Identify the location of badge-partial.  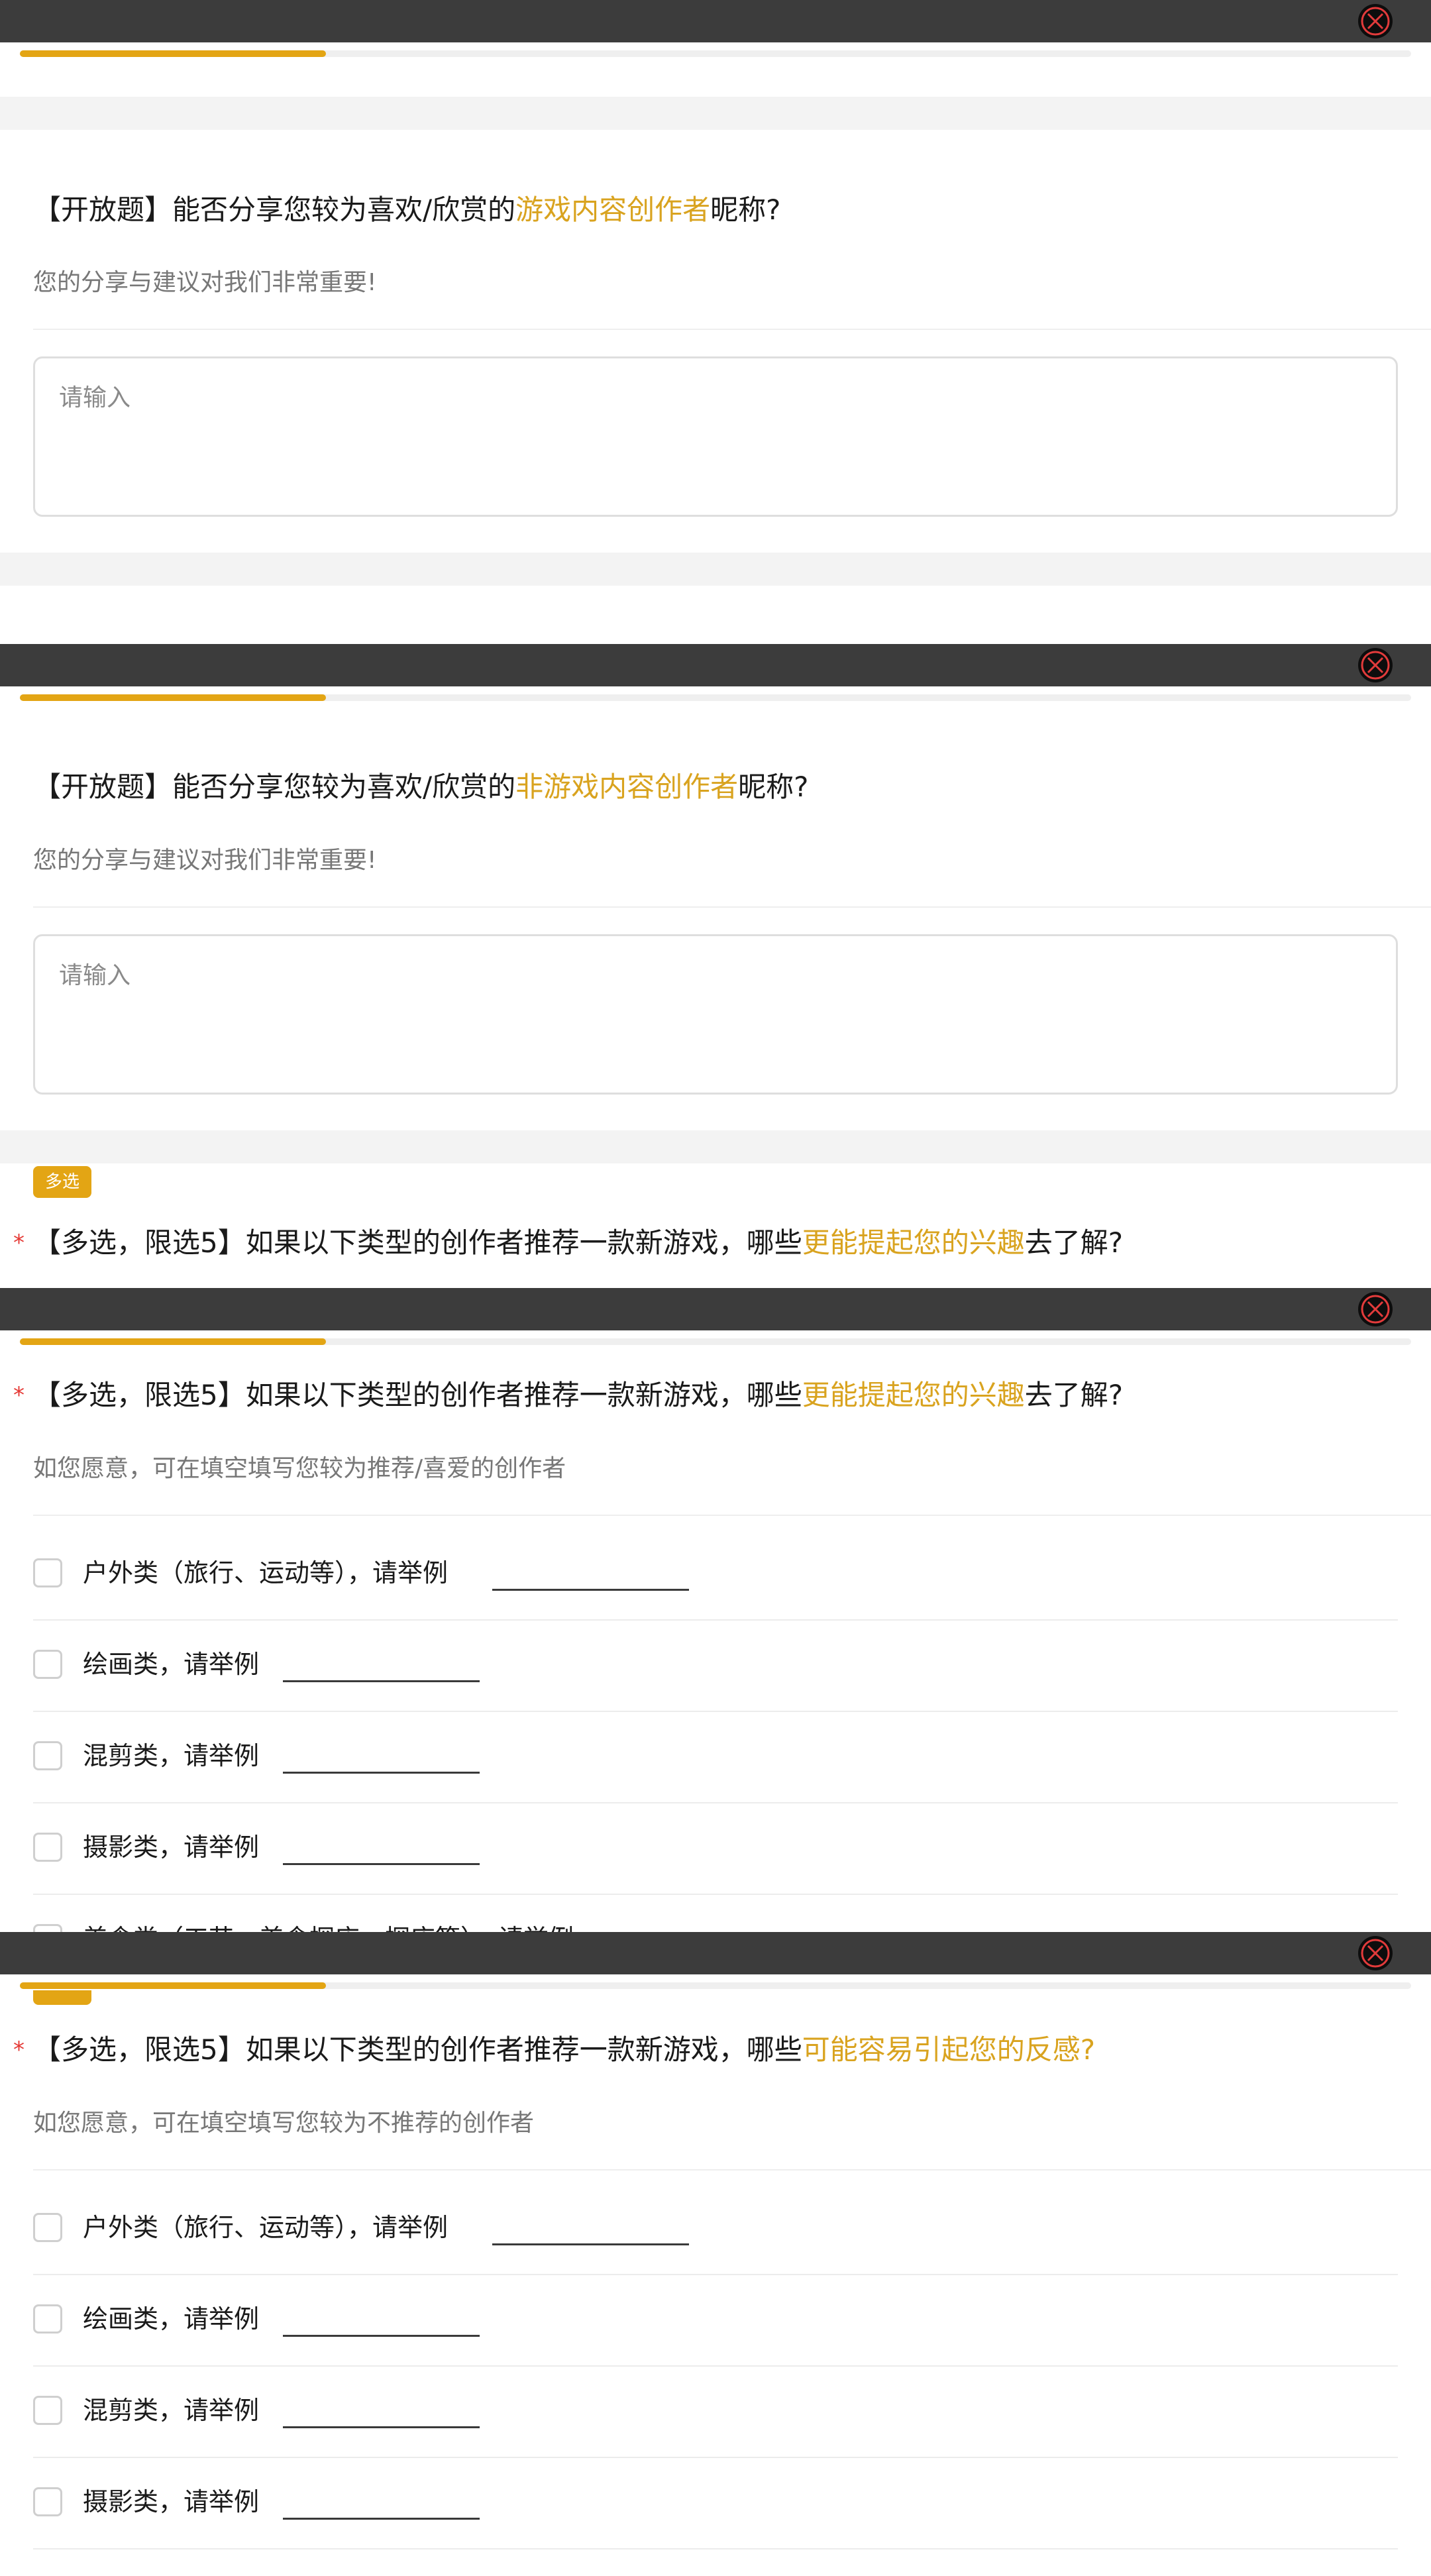
(62, 1998).